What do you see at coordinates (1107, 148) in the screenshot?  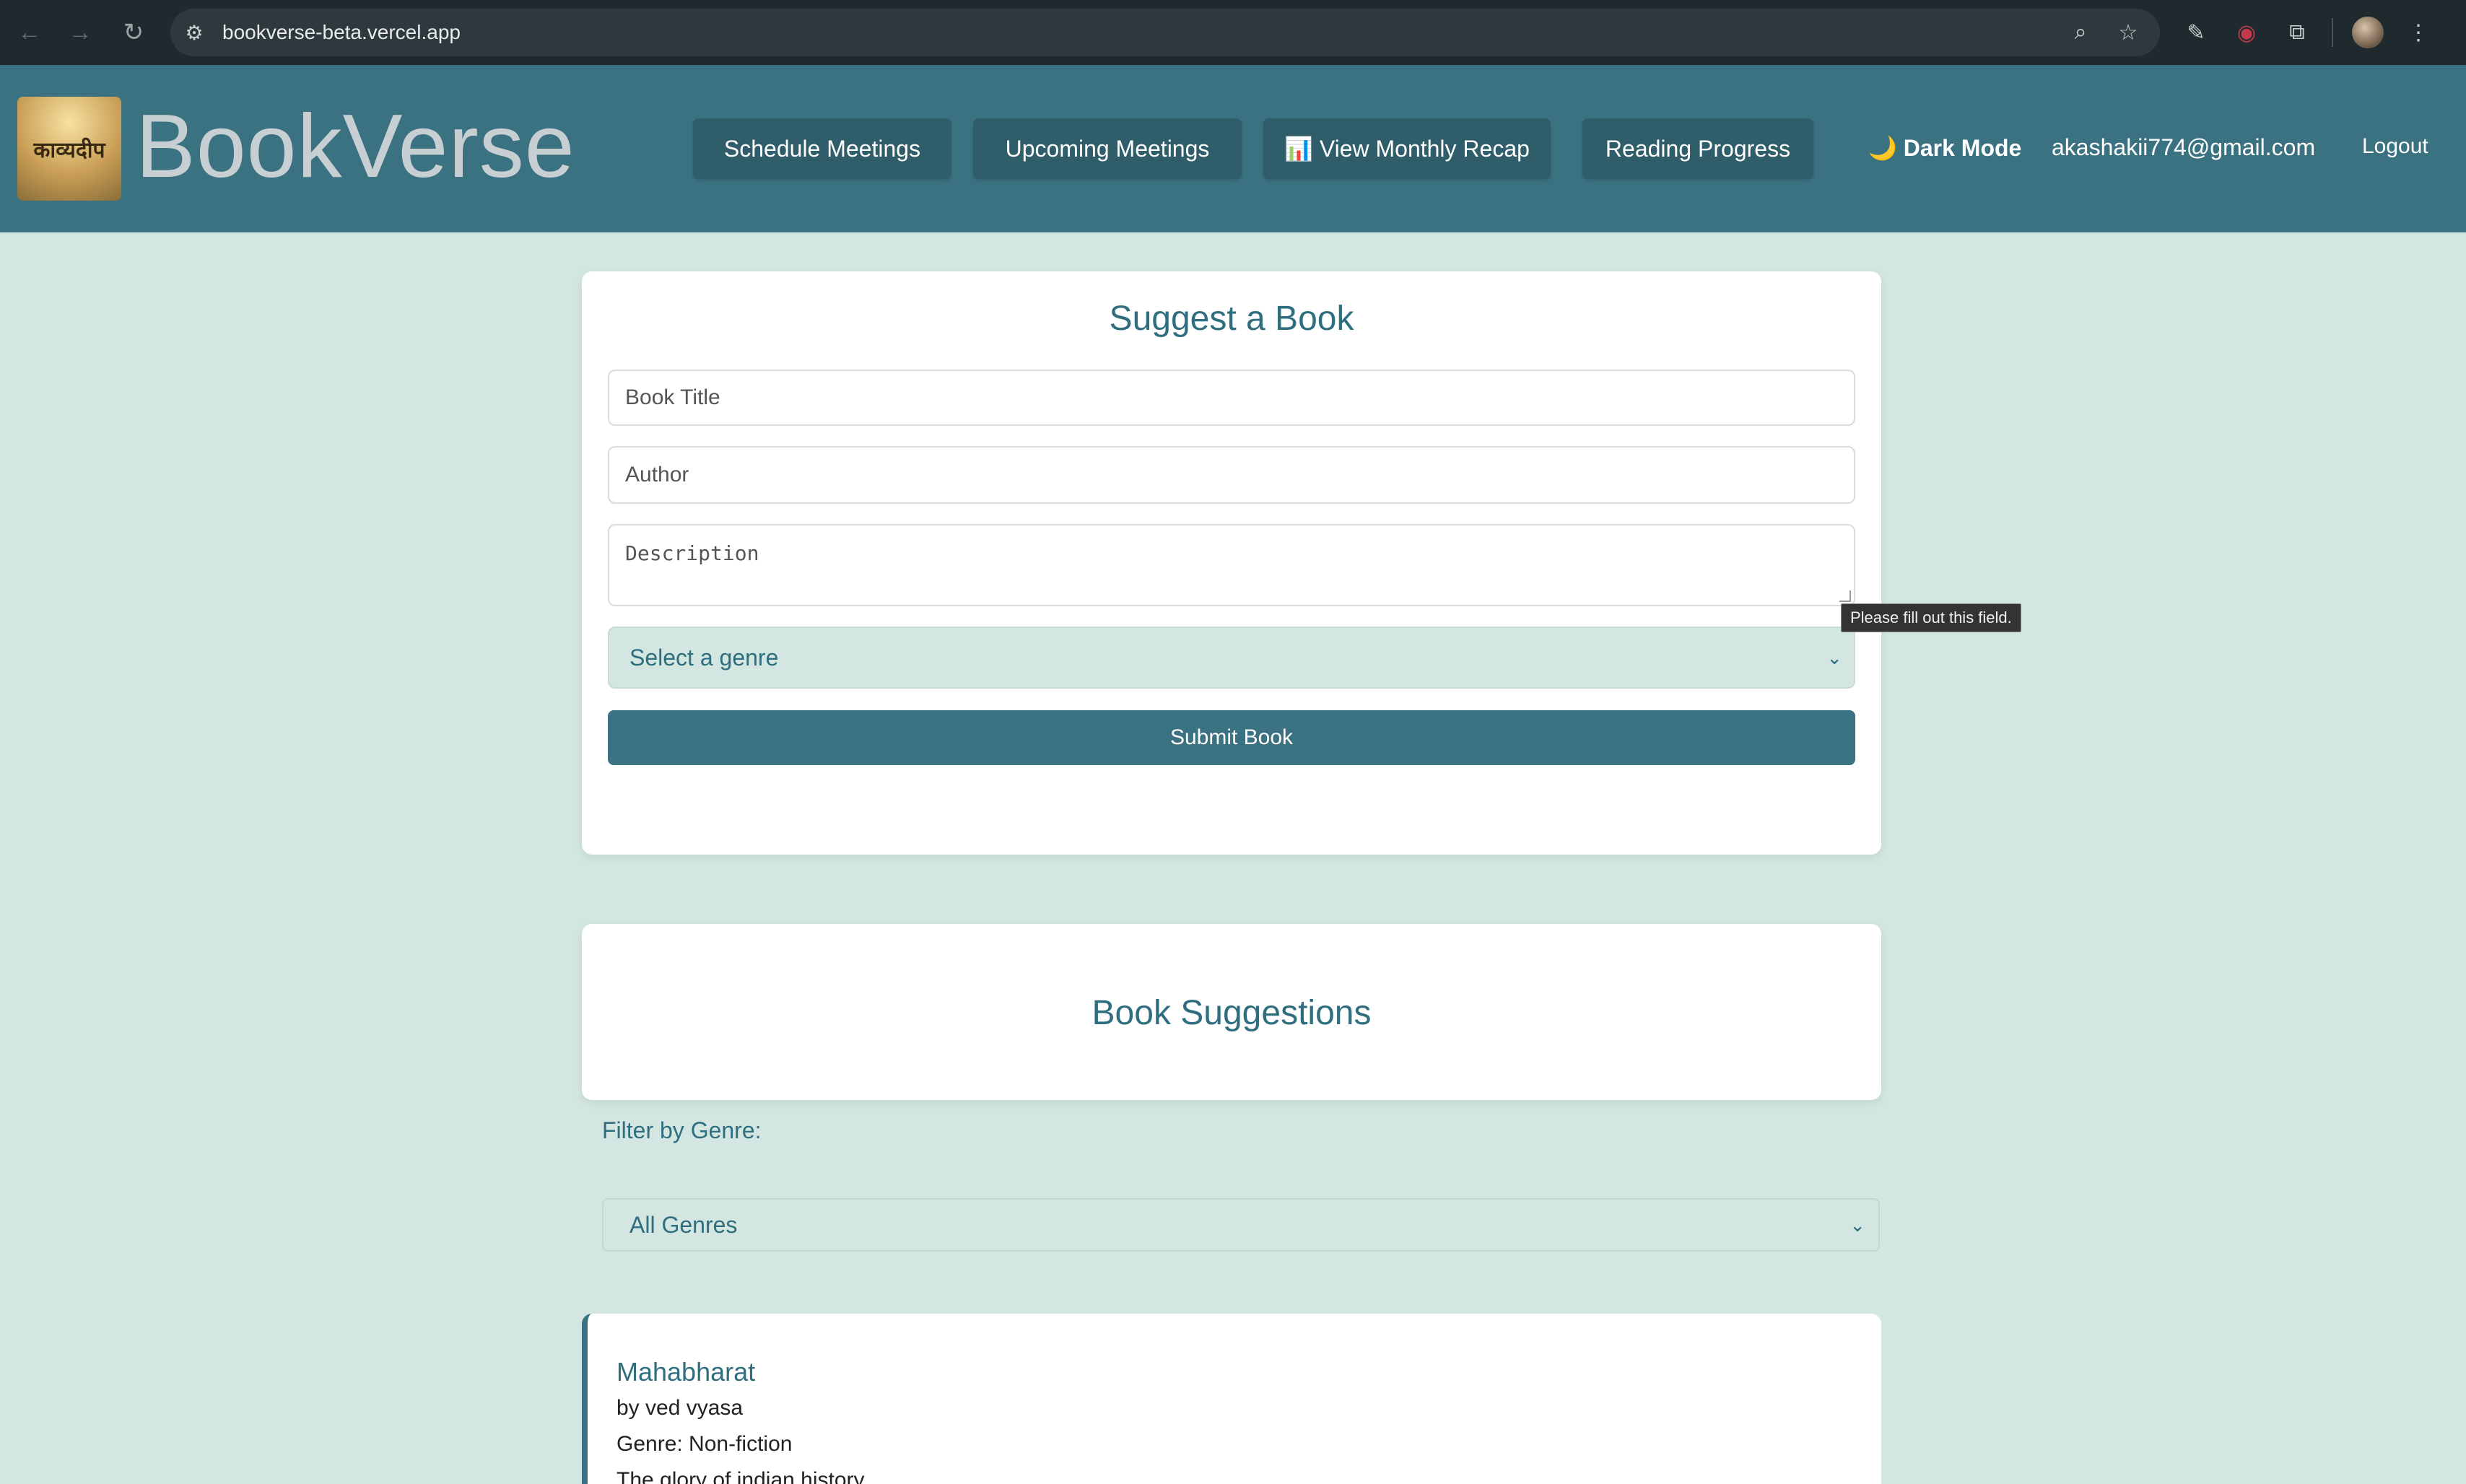 I see `nav-upcoming-meetings: Upcoming Meetings` at bounding box center [1107, 148].